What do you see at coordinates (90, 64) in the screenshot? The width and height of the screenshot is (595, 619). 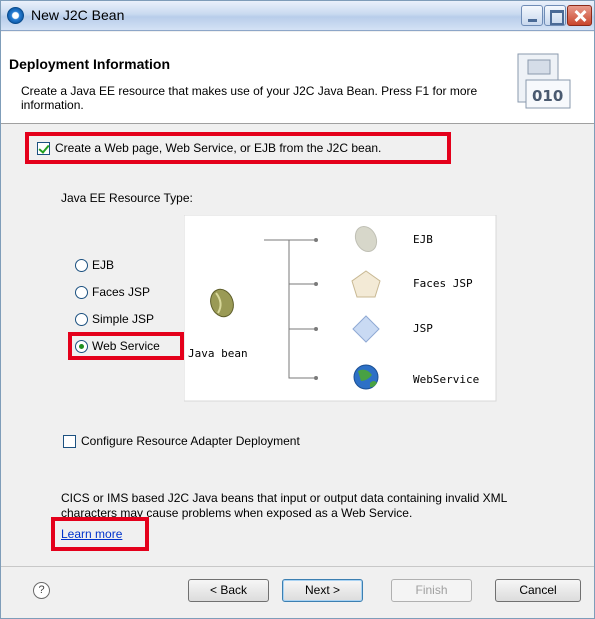 I see `page-title: Deployment Information` at bounding box center [90, 64].